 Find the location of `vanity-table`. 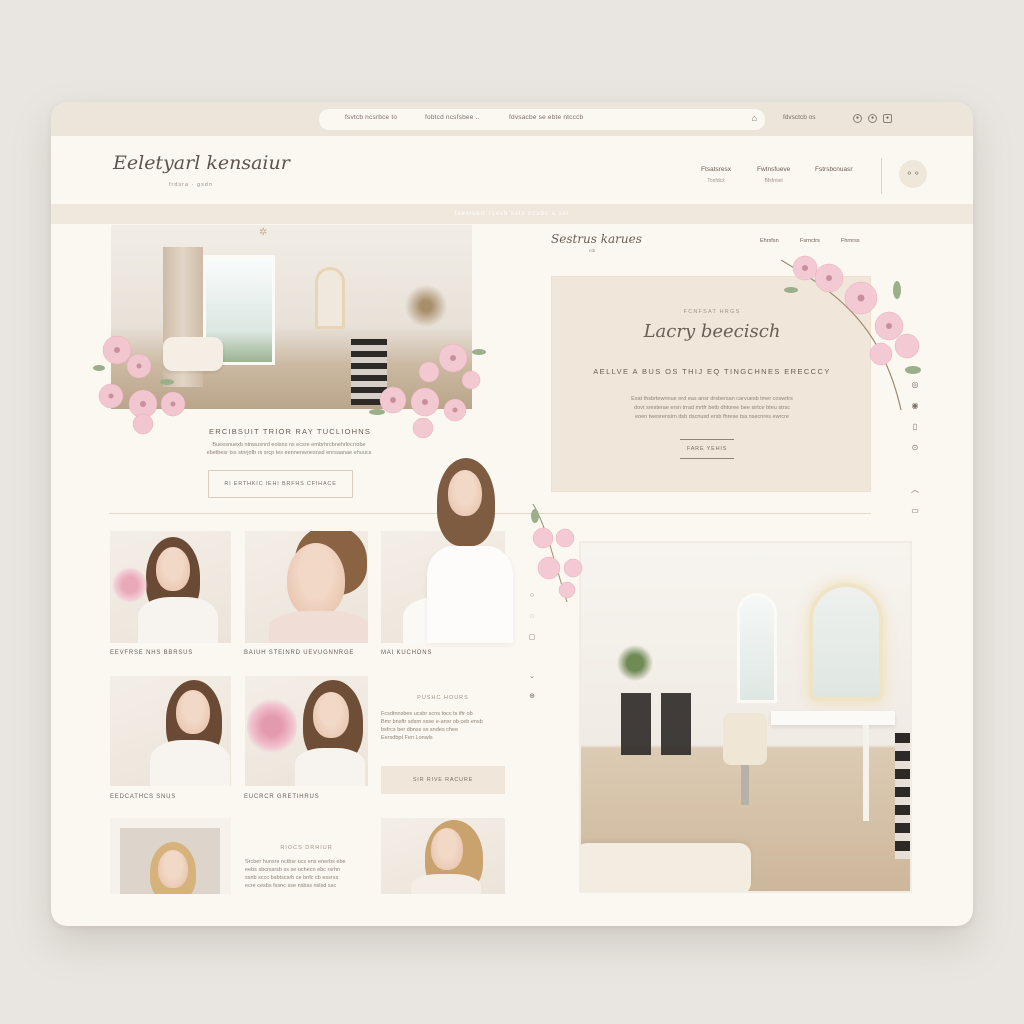

vanity-table is located at coordinates (833, 718).